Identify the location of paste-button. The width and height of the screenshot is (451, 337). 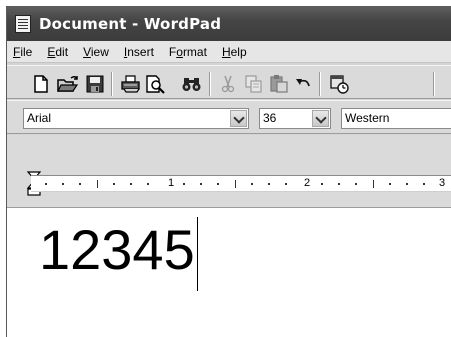
(279, 84).